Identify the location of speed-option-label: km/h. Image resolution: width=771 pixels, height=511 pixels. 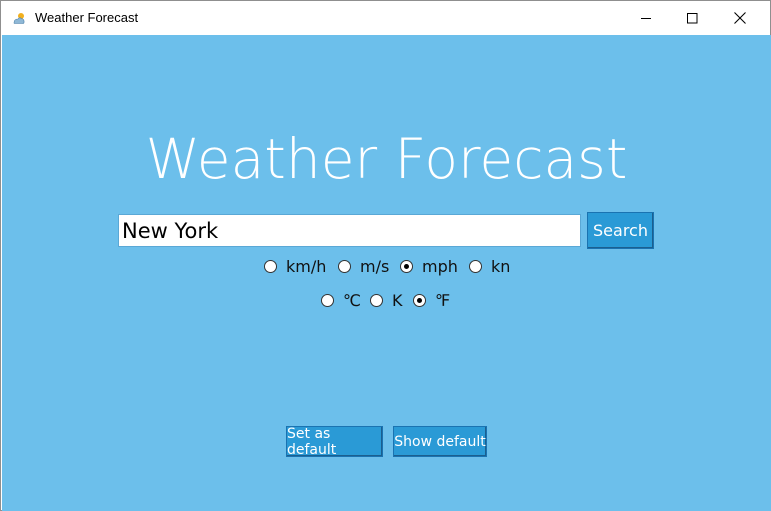
(306, 266).